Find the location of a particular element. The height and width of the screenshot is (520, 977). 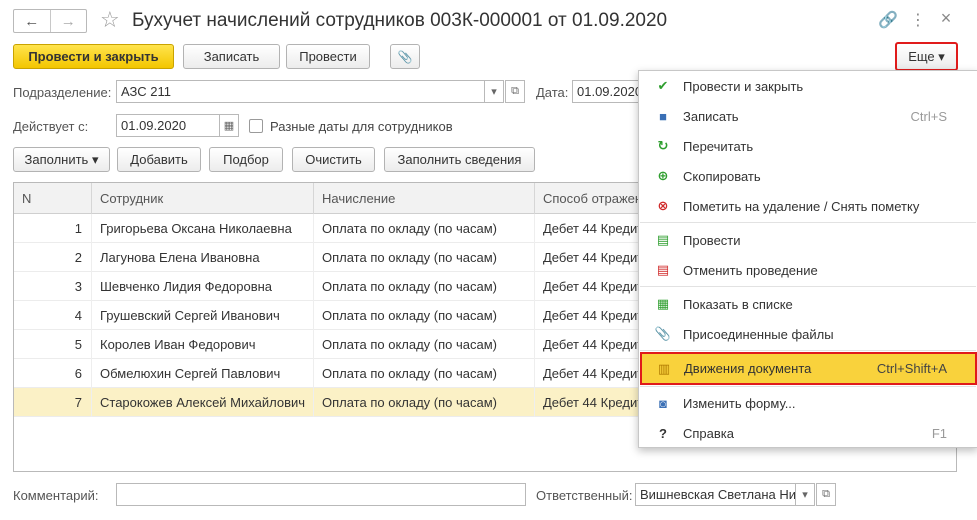

date-field: 01.09.2020 is located at coordinates (607, 91).